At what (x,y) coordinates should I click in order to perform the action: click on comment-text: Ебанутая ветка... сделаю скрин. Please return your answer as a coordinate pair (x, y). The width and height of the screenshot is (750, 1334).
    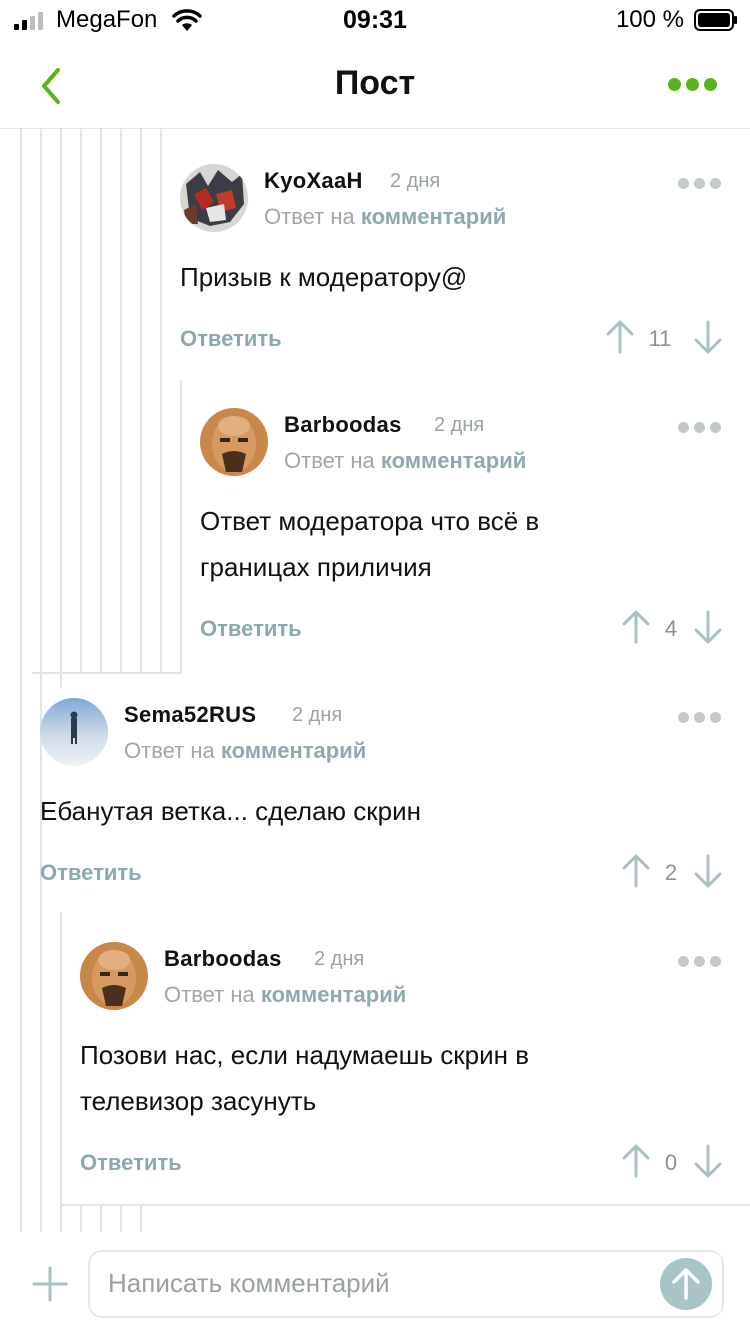
    Looking at the image, I should click on (230, 811).